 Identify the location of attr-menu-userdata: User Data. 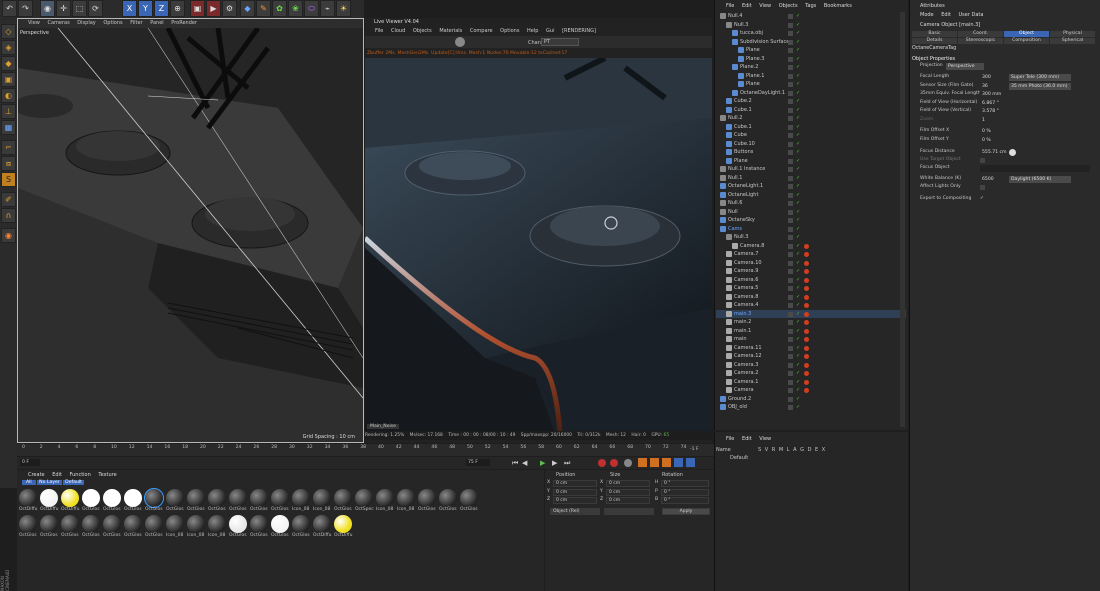
(971, 15).